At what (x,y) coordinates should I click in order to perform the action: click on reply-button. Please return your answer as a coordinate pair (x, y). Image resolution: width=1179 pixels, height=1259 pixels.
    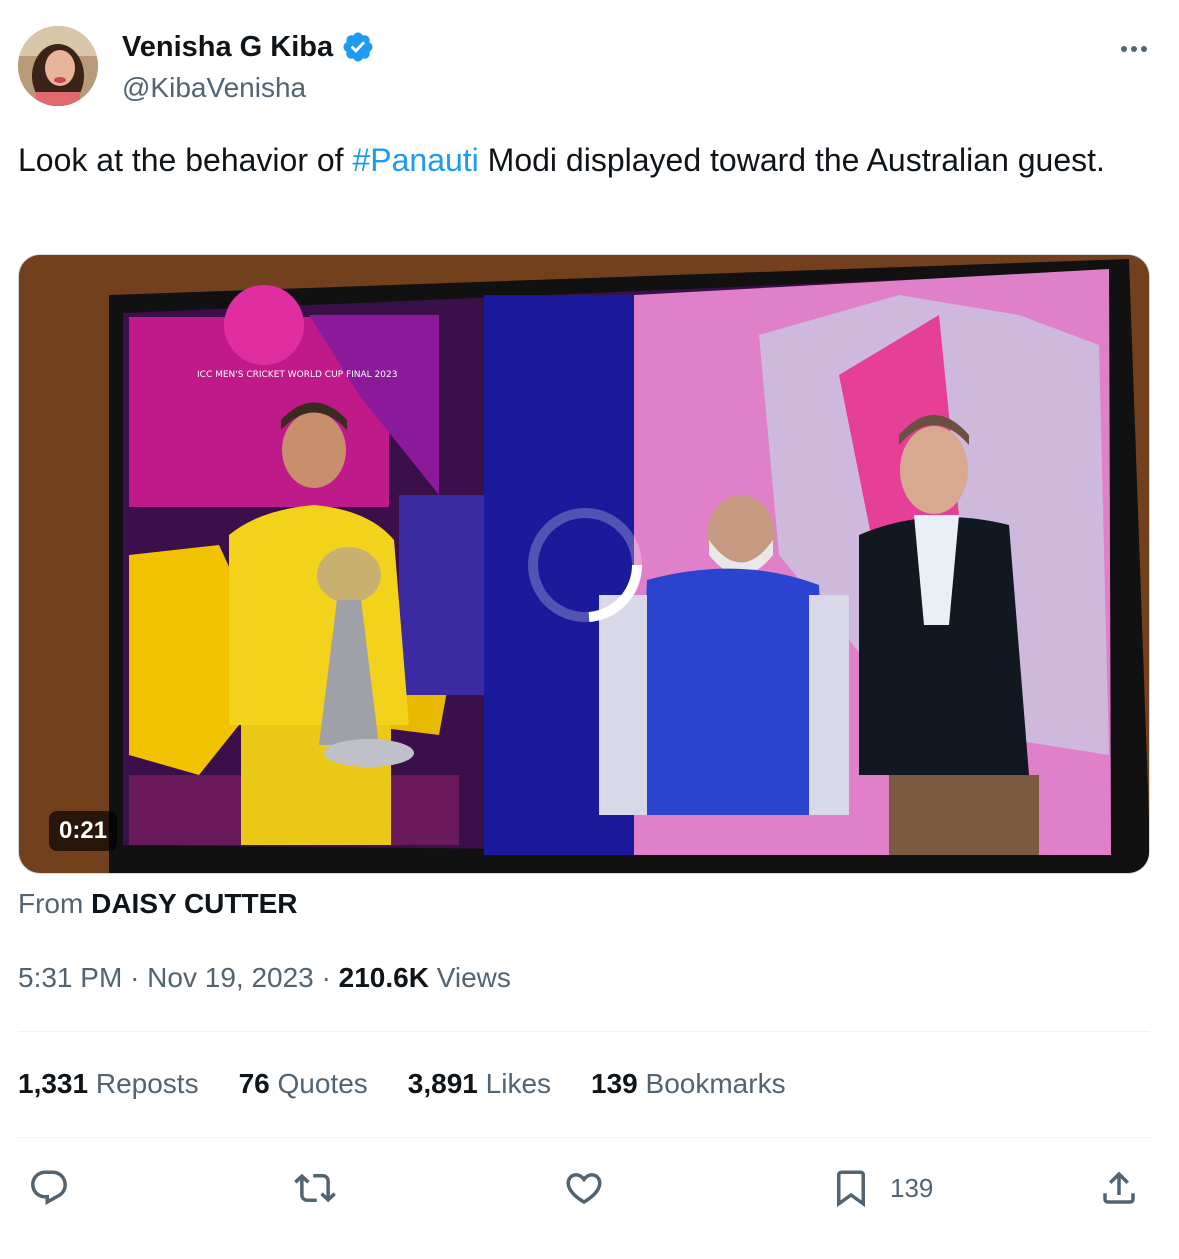
    Looking at the image, I should click on (49, 1188).